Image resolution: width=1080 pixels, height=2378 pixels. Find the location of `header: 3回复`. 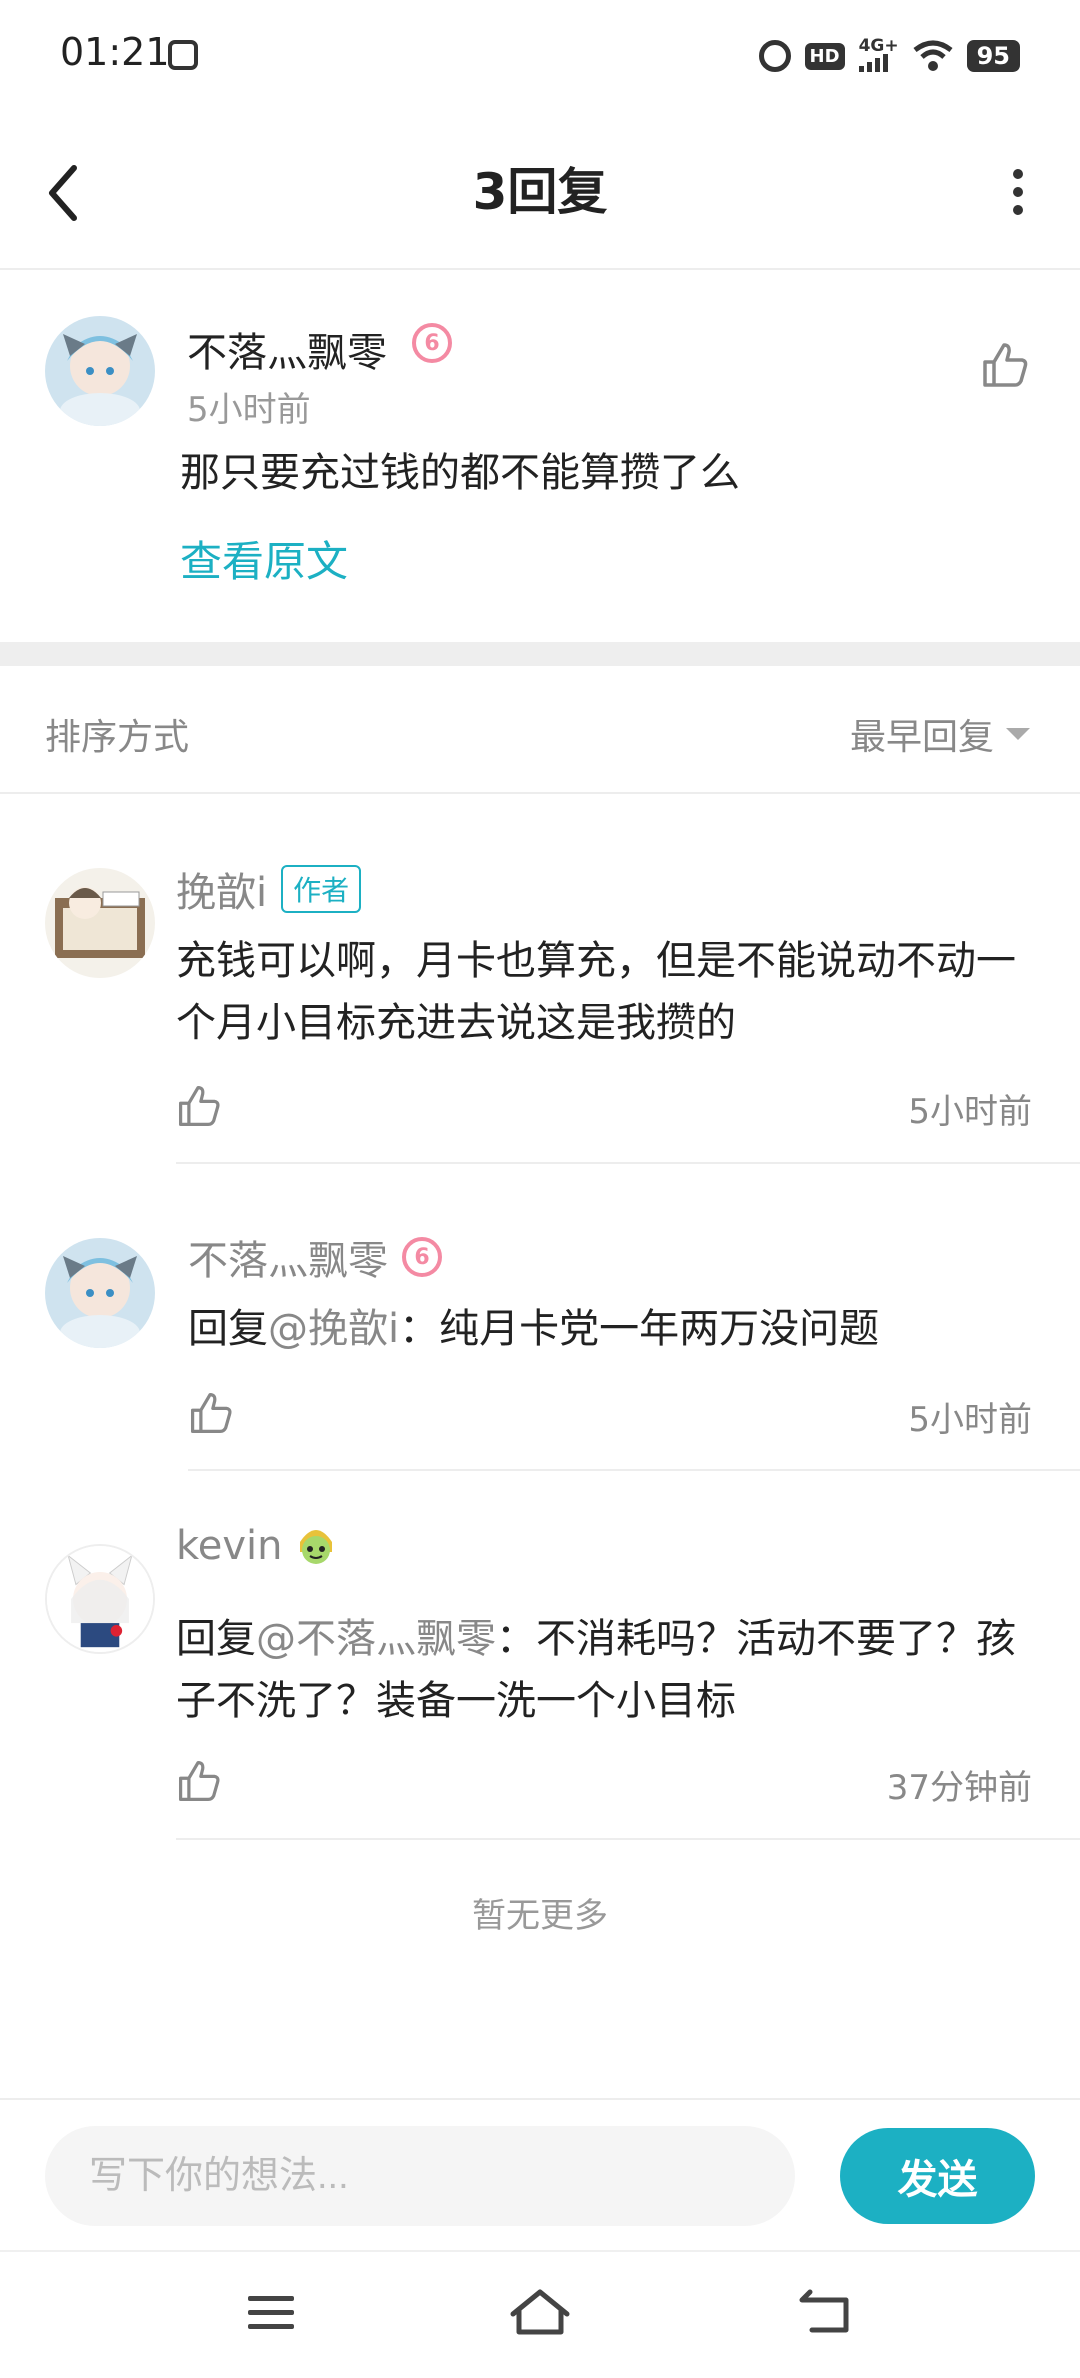

header: 3回复 is located at coordinates (540, 194).